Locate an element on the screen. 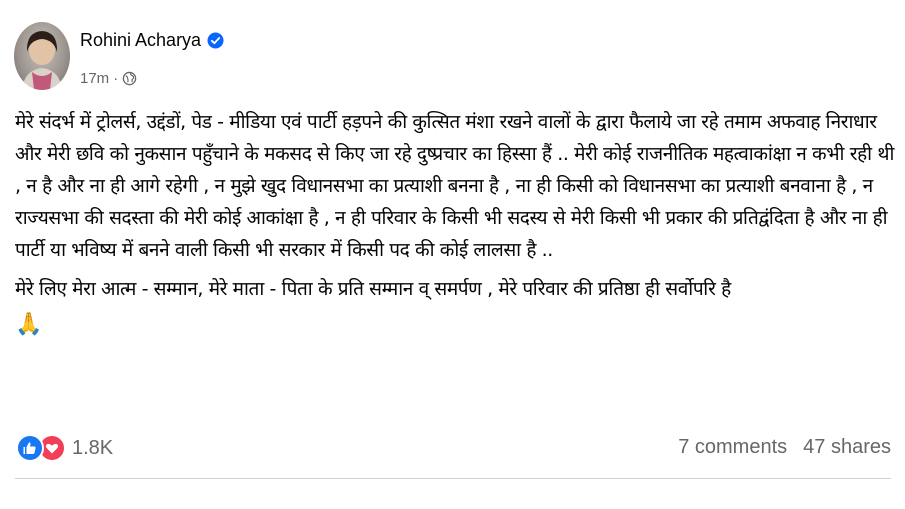  reaction-count: 1.8K is located at coordinates (93, 447).